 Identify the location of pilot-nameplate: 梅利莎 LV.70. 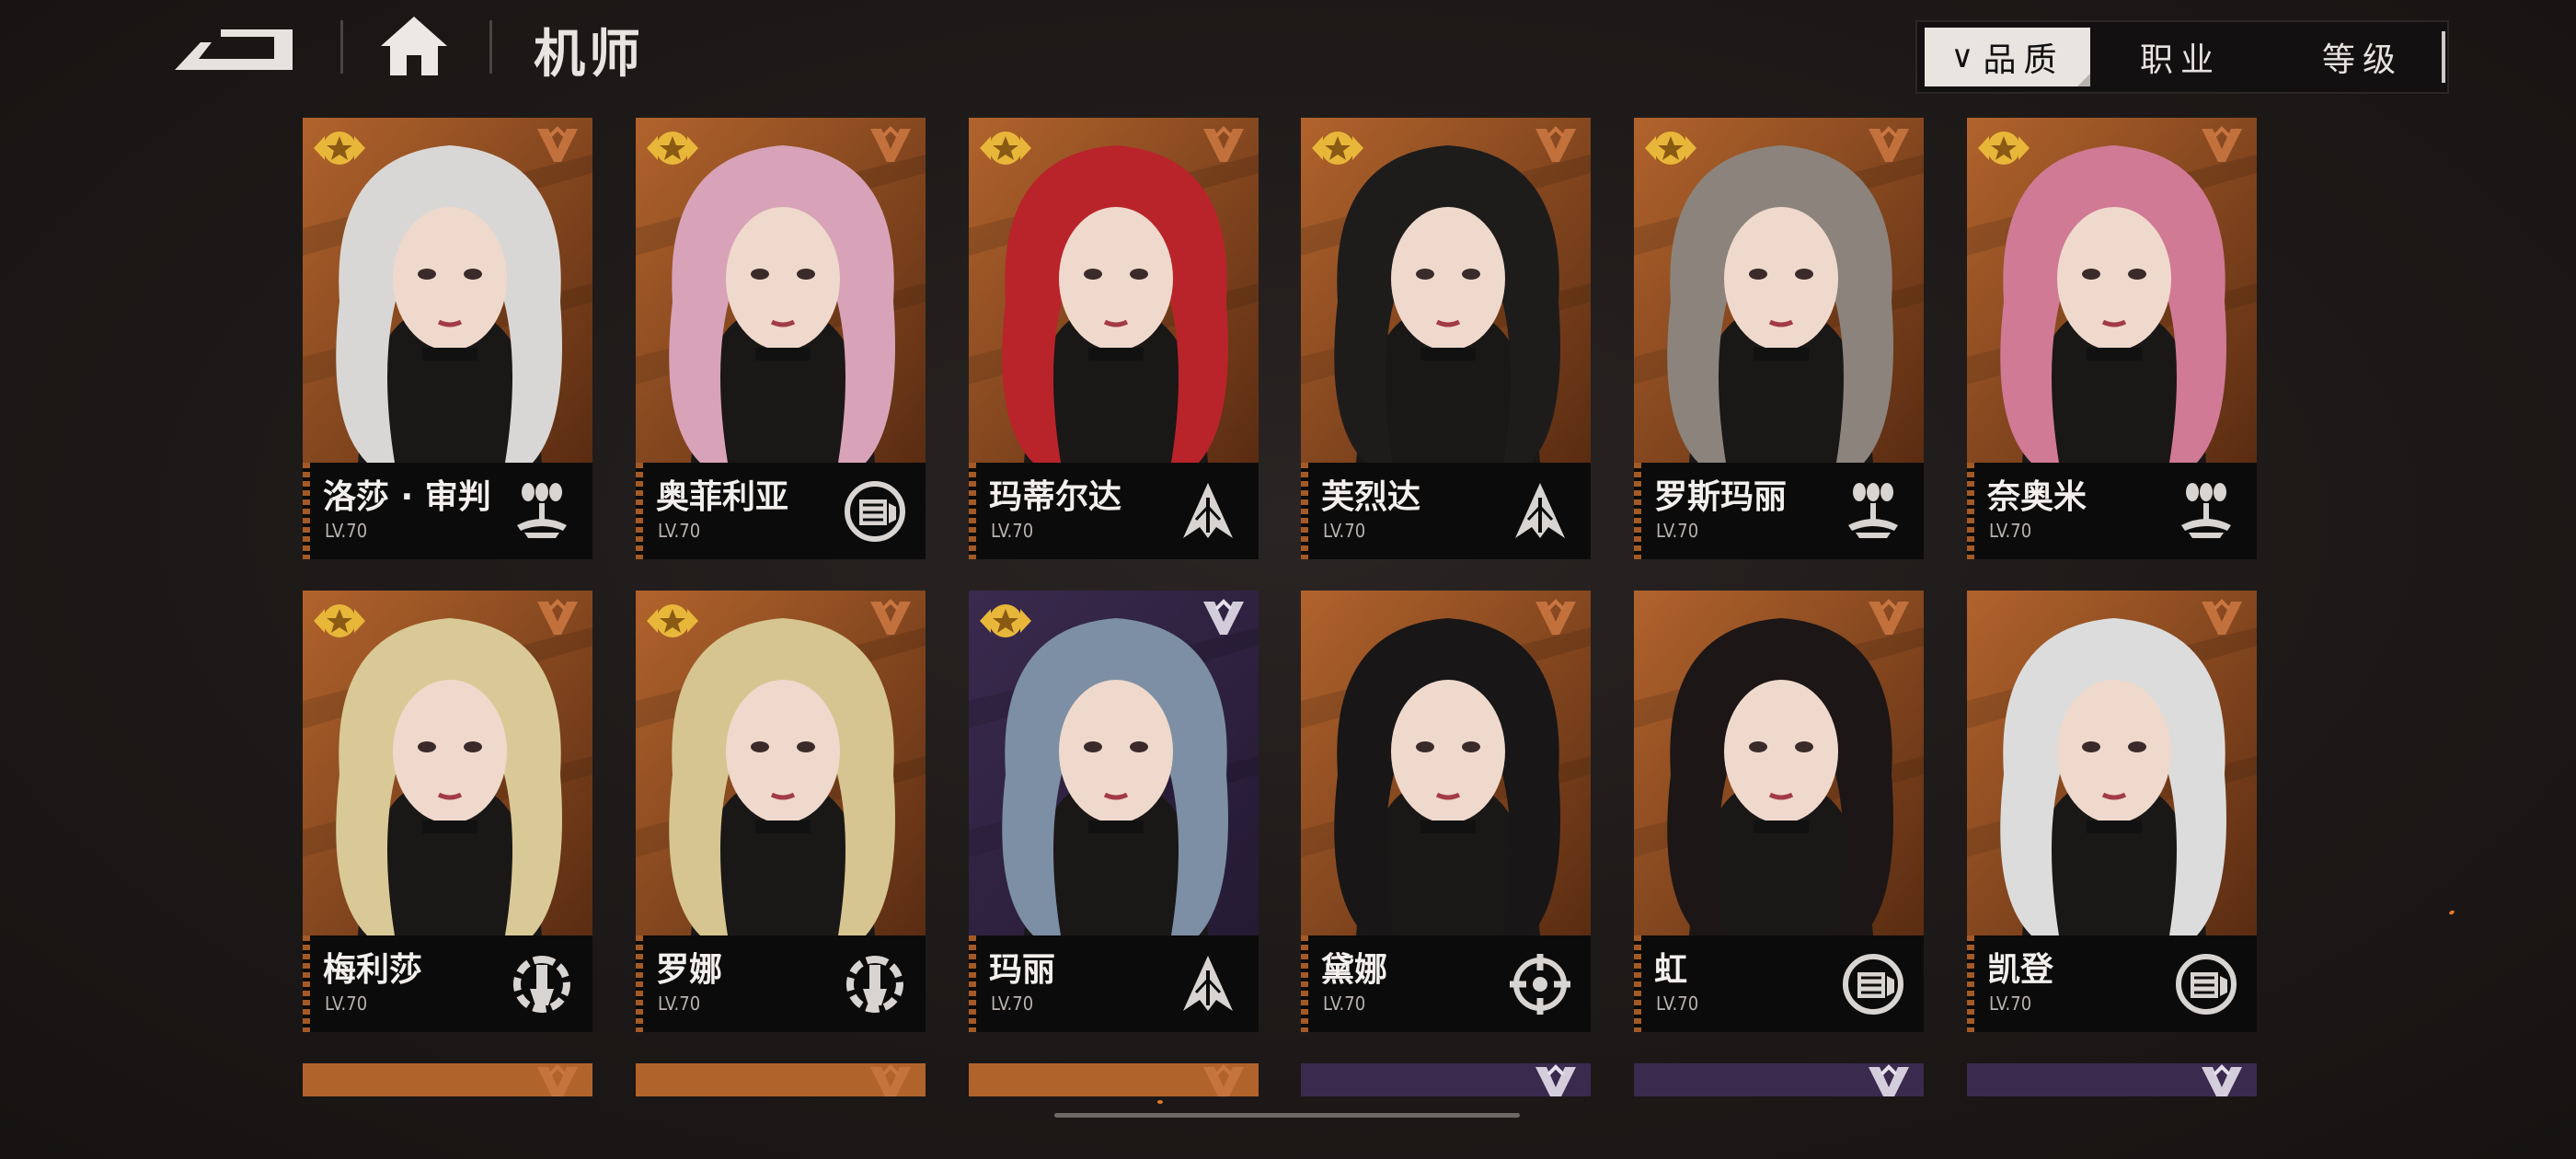
(447, 983).